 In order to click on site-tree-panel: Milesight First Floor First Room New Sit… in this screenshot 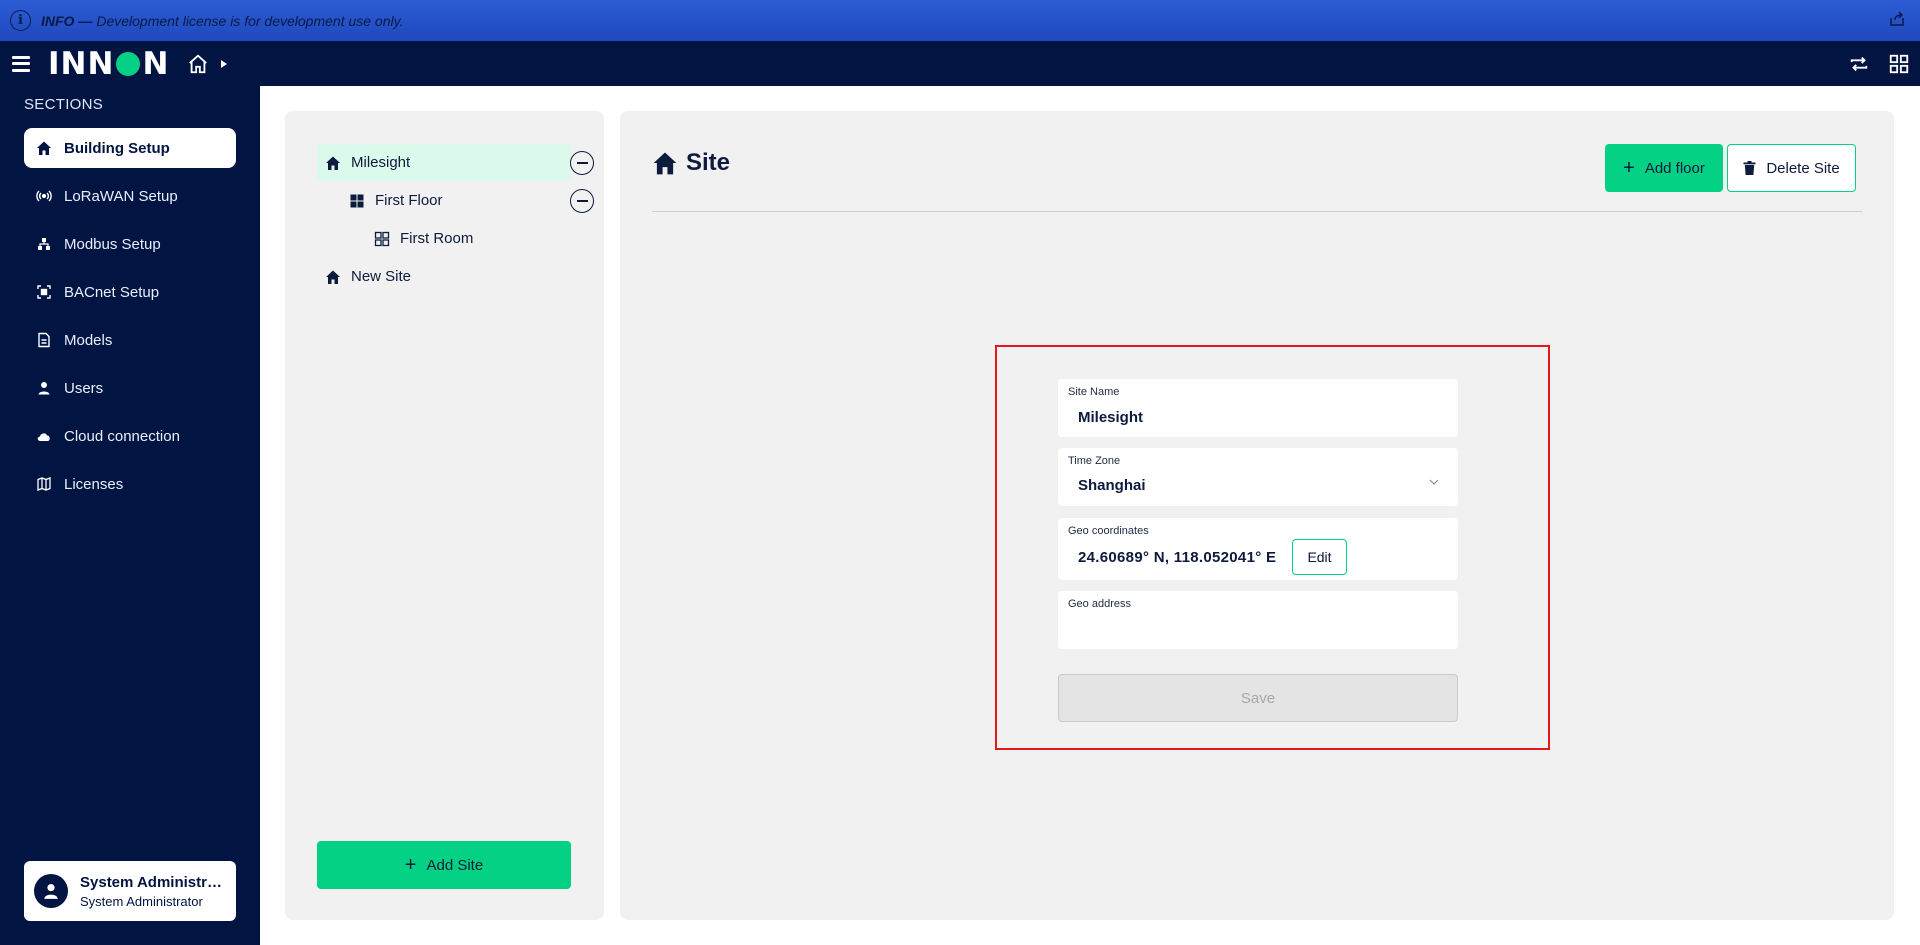, I will do `click(444, 515)`.